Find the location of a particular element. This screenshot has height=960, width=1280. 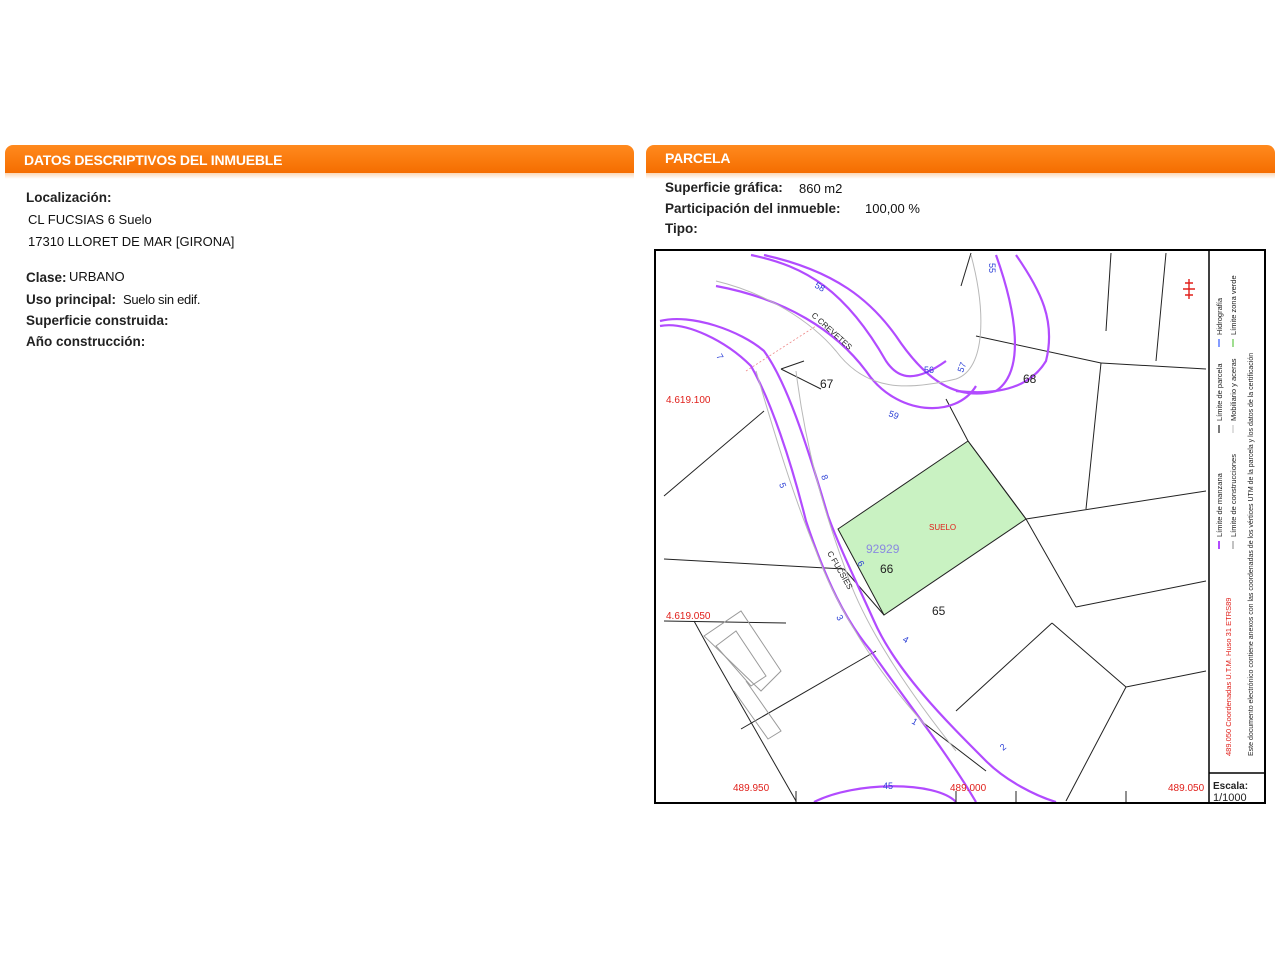

clase-value: URBANO is located at coordinates (97, 276).